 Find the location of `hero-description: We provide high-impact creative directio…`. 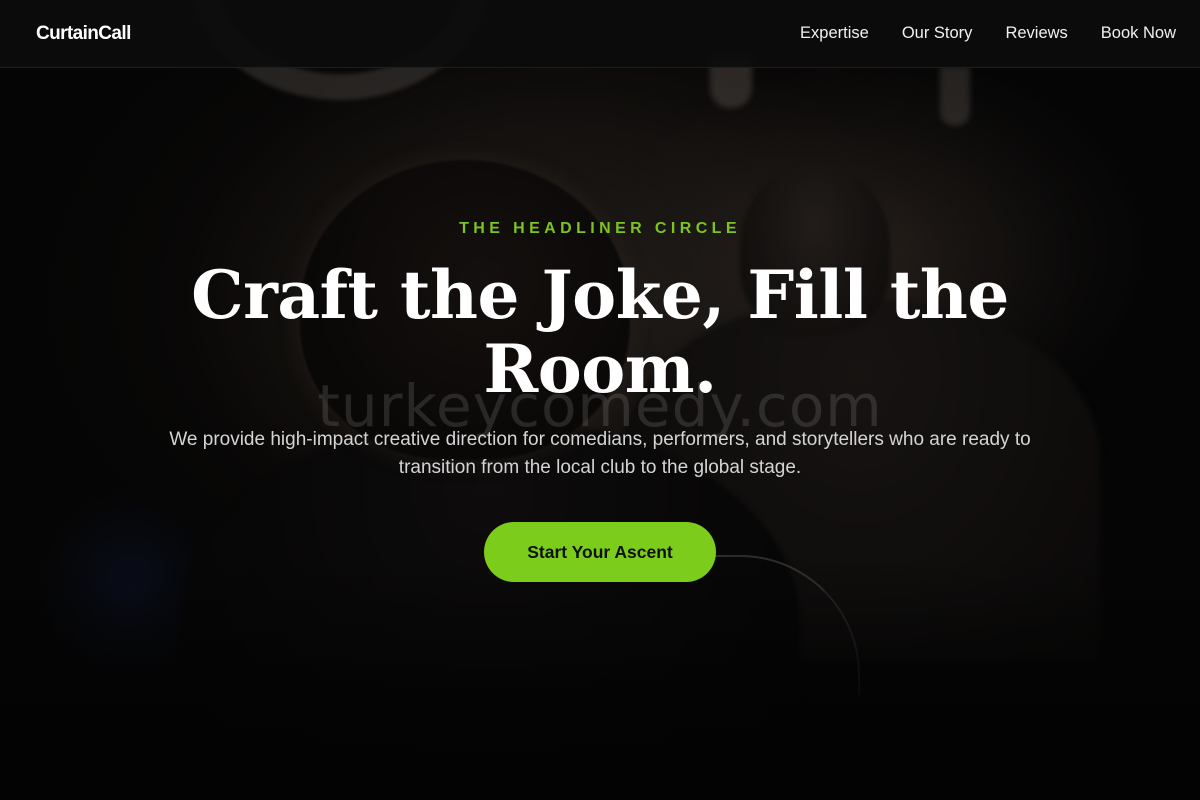

hero-description: We provide high-impact creative directio… is located at coordinates (600, 453).